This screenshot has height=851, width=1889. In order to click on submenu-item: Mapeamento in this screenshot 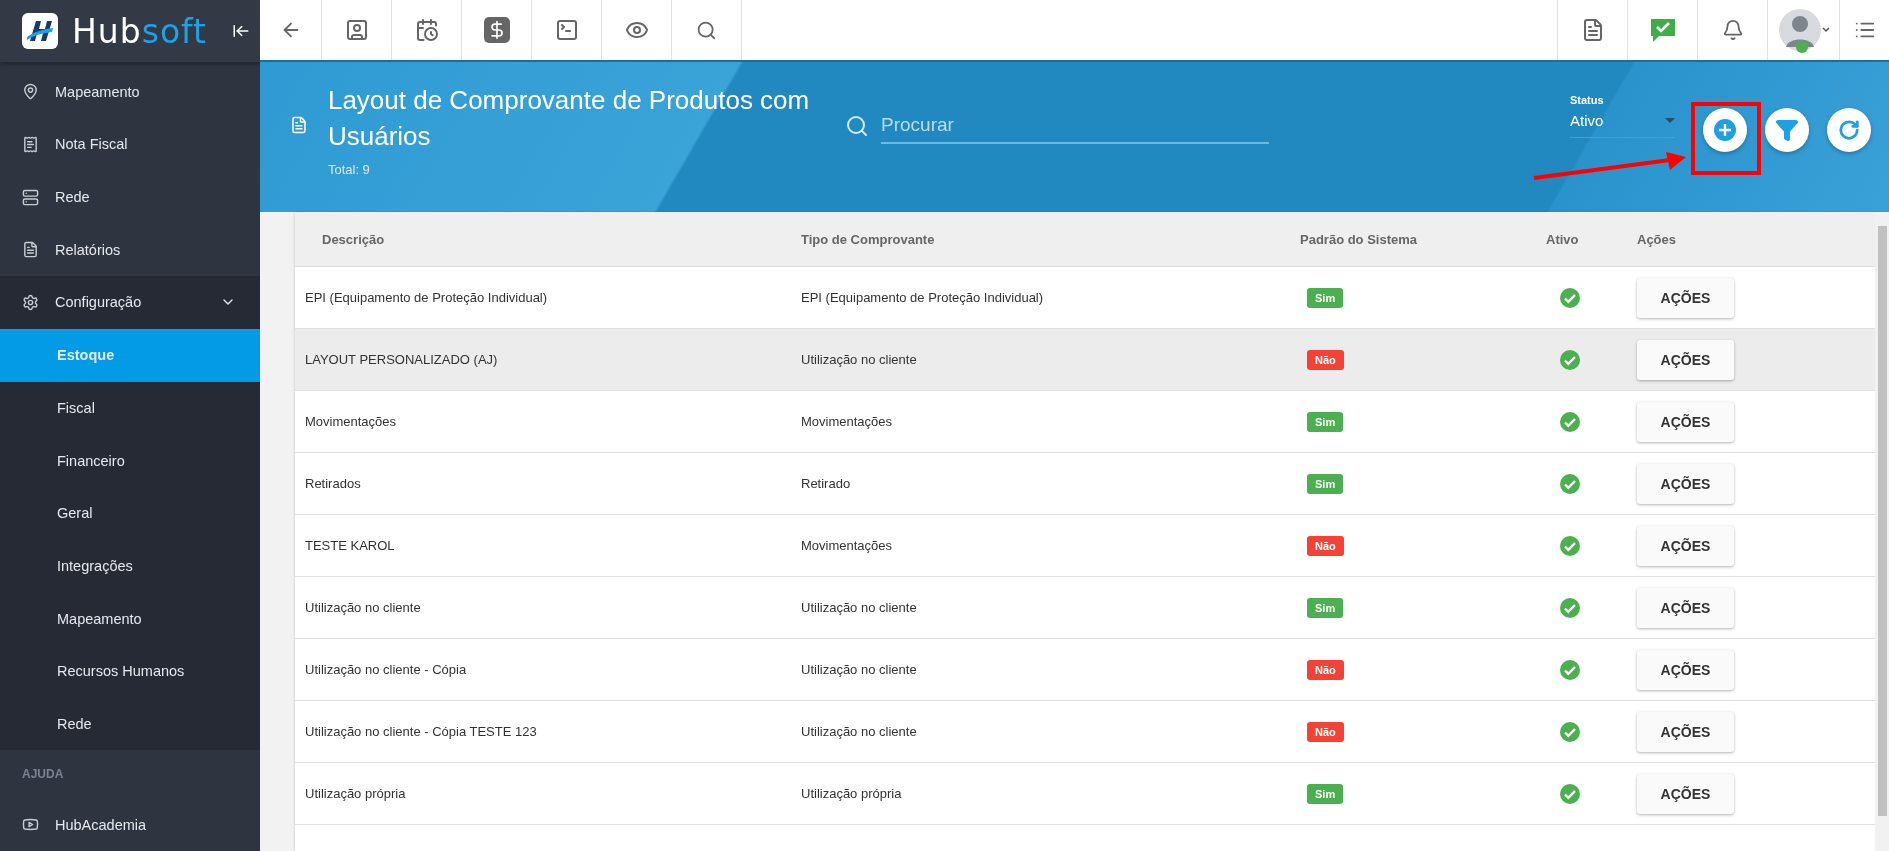, I will do `click(130, 618)`.